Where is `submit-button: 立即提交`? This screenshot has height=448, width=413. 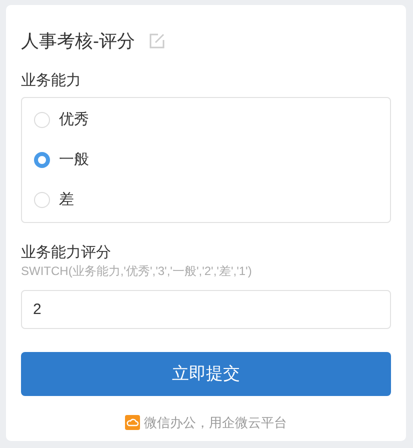 submit-button: 立即提交 is located at coordinates (206, 374).